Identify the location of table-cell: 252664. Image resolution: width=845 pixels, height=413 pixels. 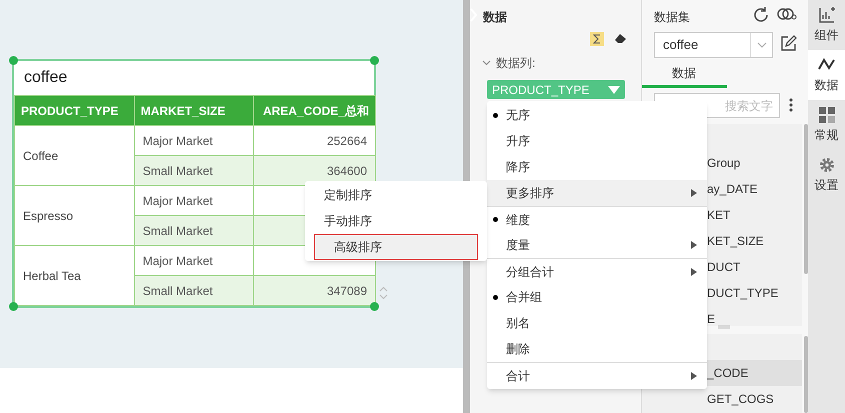
(315, 141).